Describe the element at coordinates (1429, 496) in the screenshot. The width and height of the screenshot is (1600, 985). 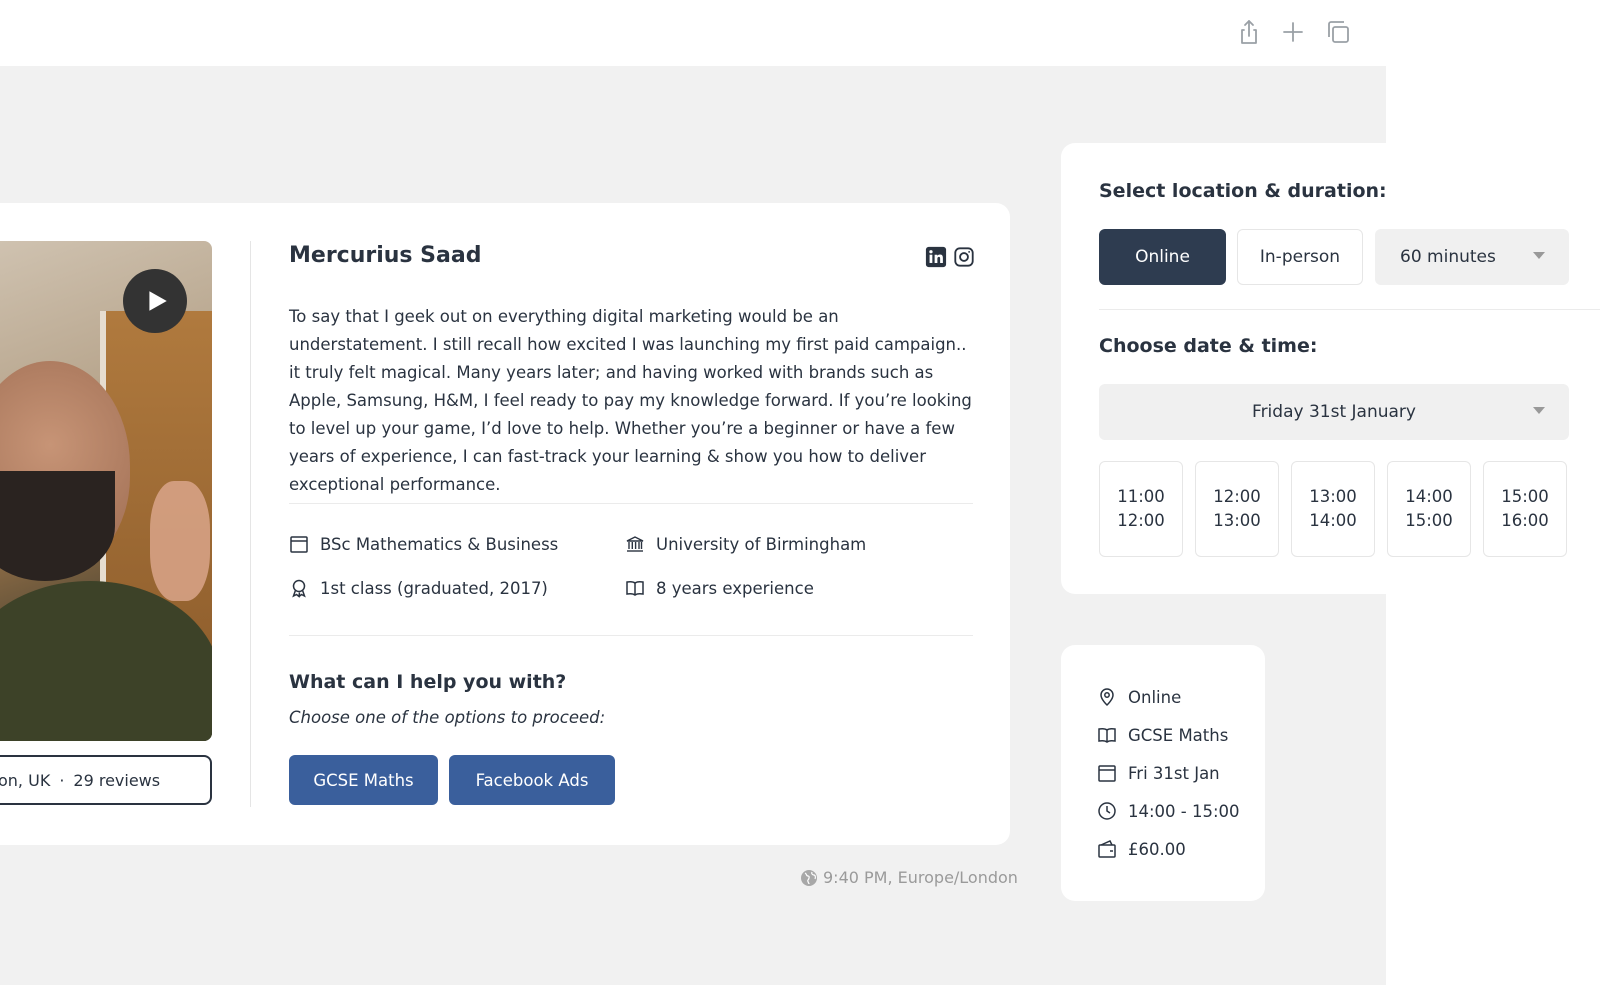
I see `slot-start: 14:00` at that location.